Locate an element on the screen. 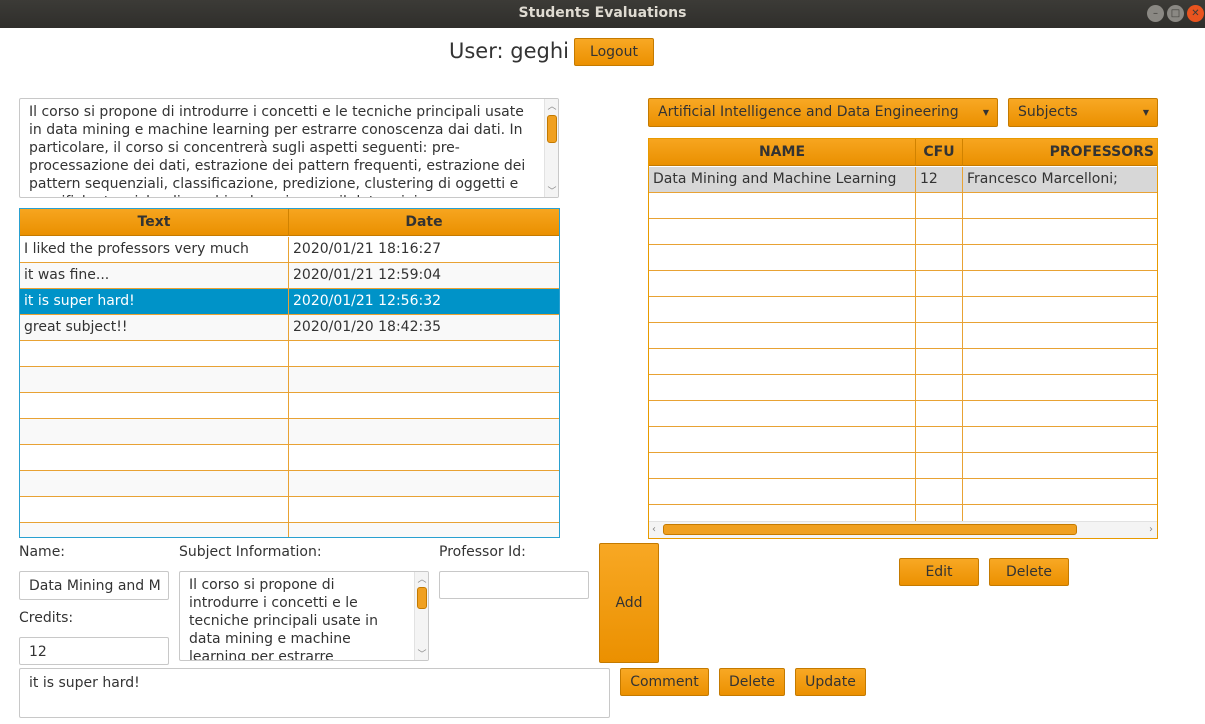 This screenshot has width=1205, height=724. comment-date-cell: 2020/01/21 12:56:32 is located at coordinates (367, 301).